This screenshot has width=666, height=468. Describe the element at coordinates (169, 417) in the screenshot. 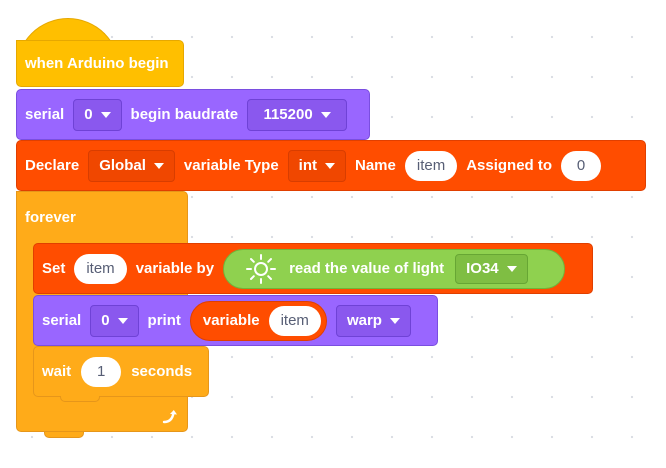

I see `loop-arrow-icon` at that location.